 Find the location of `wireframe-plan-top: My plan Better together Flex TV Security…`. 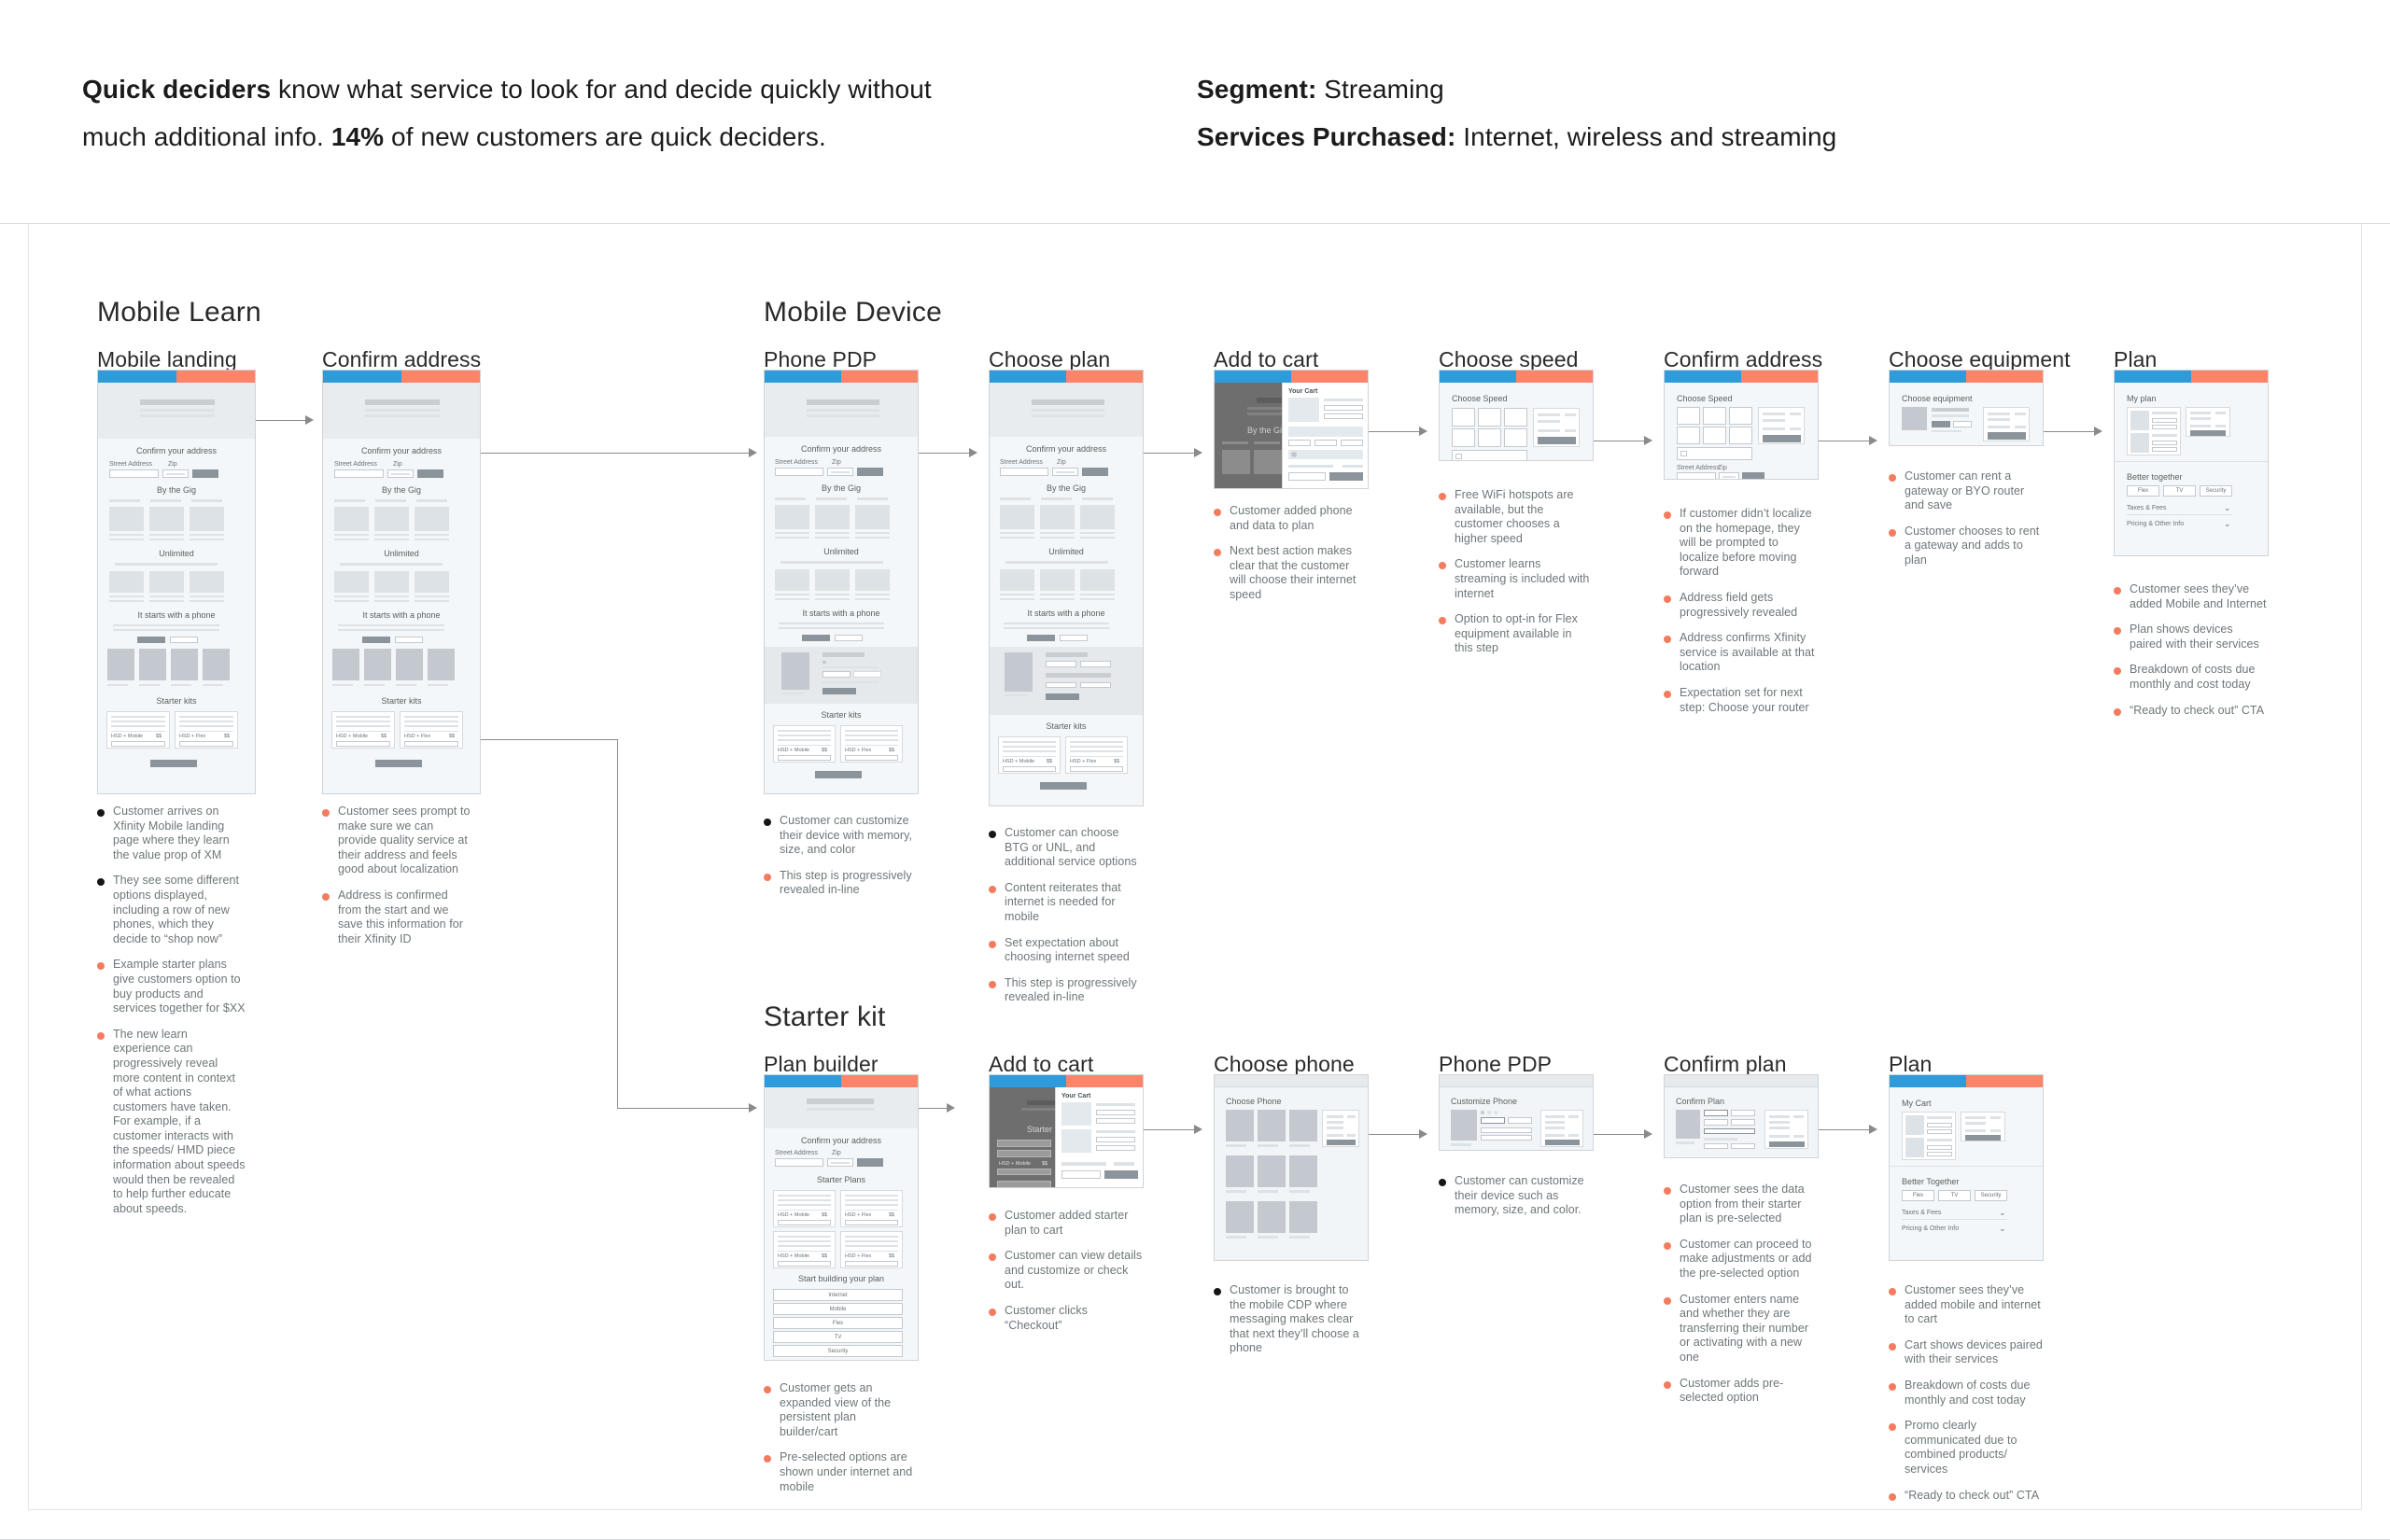

wireframe-plan-top: My plan Better together Flex TV Security… is located at coordinates (2191, 463).